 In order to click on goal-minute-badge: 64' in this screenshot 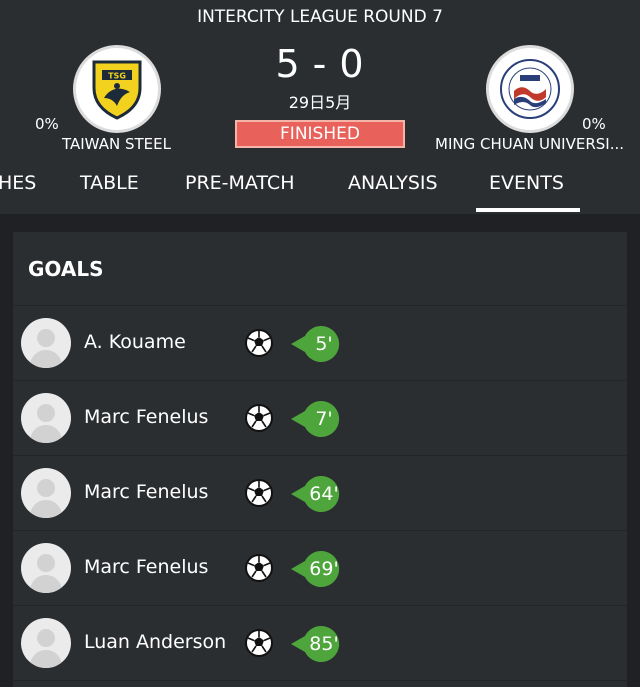, I will do `click(317, 494)`.